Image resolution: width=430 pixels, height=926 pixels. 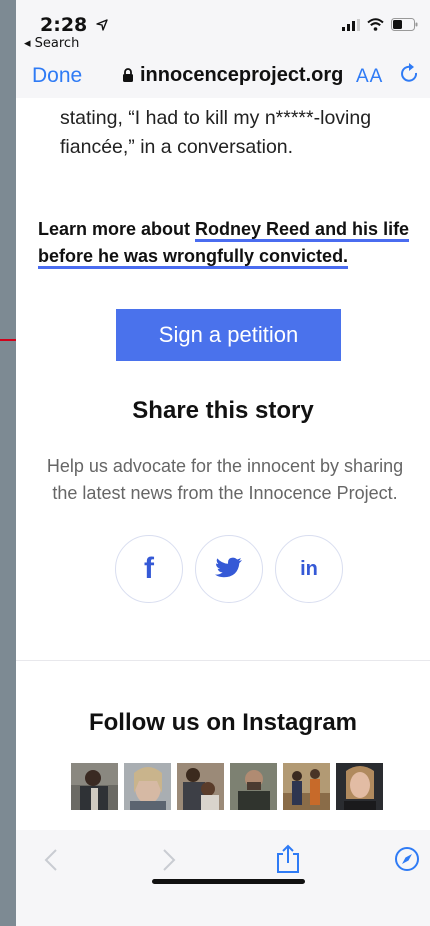 I want to click on social-share-buttons: f in, so click(x=229, y=569).